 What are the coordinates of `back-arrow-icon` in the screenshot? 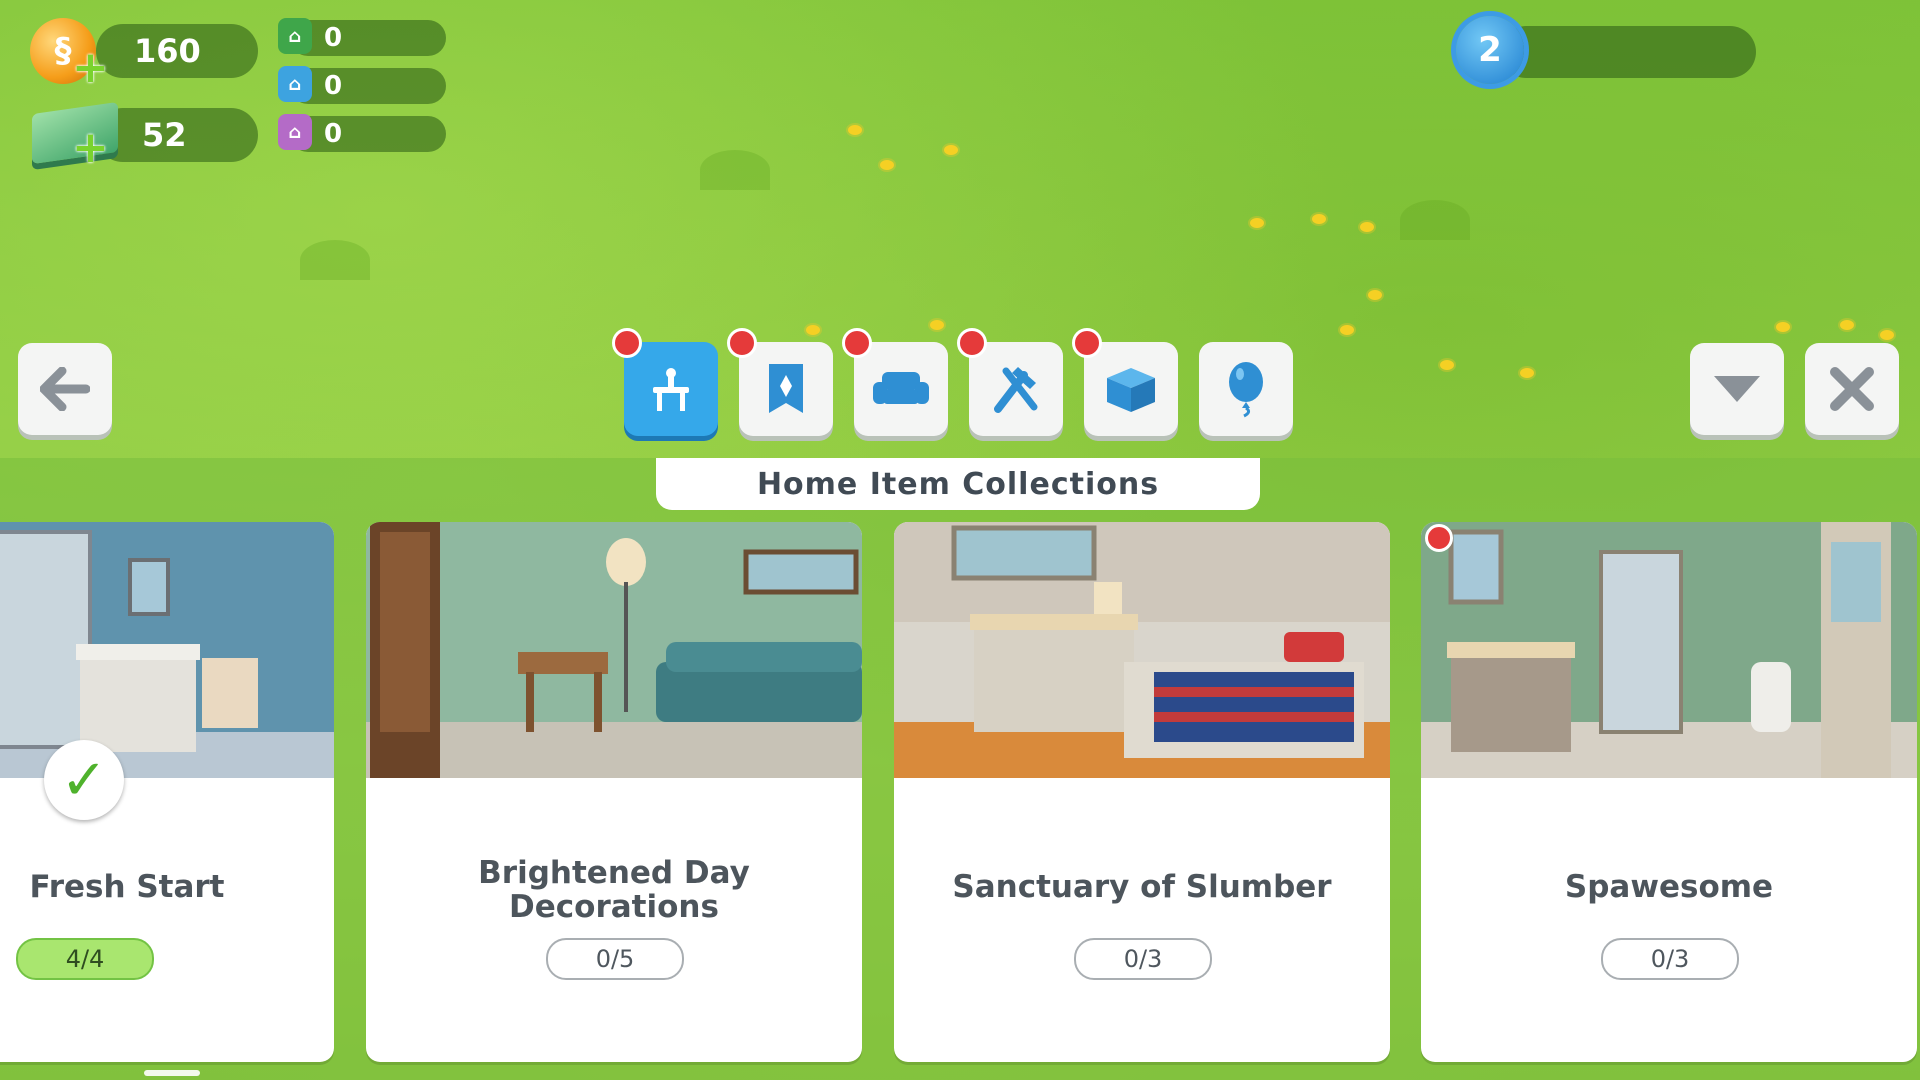 It's located at (65, 389).